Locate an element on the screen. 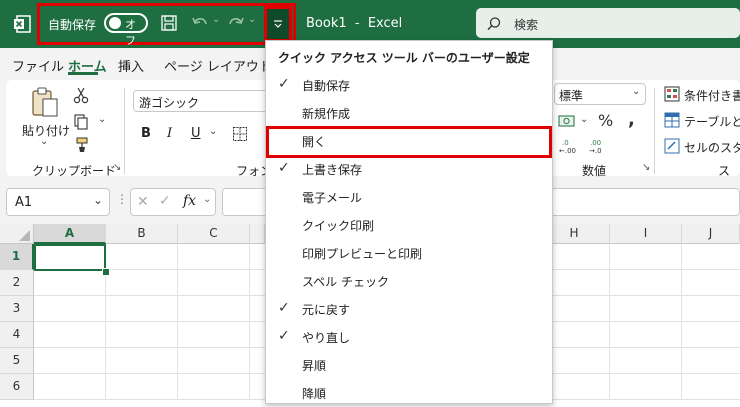 This screenshot has width=740, height=407. undo-dropdown-icon: ⌄ is located at coordinates (216, 19).